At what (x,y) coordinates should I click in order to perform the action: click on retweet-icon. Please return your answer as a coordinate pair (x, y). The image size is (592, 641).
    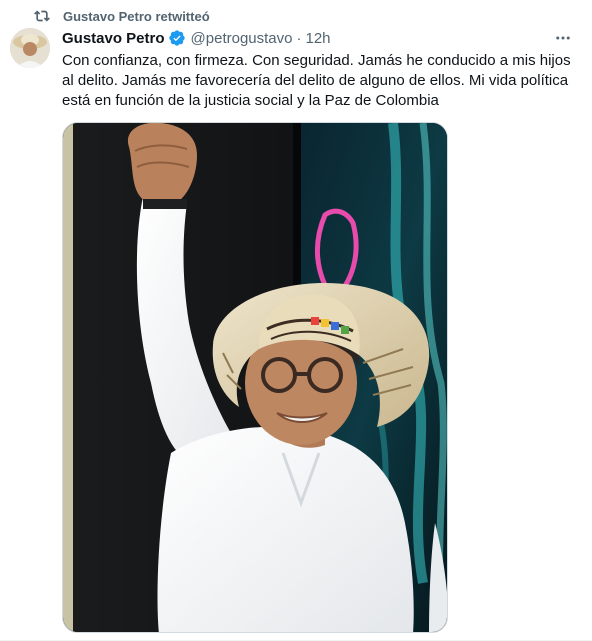
    Looking at the image, I should click on (42, 16).